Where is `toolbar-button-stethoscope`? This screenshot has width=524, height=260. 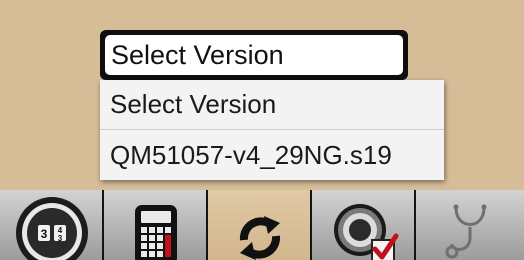 toolbar-button-stethoscope is located at coordinates (470, 225).